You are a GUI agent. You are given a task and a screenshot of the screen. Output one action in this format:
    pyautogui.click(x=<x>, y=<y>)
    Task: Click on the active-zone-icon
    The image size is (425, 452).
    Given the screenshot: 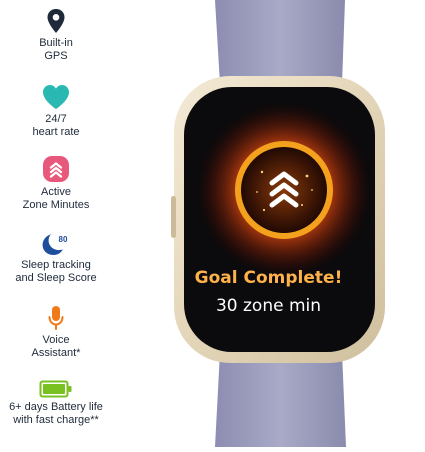 What is the action you would take?
    pyautogui.click(x=56, y=169)
    